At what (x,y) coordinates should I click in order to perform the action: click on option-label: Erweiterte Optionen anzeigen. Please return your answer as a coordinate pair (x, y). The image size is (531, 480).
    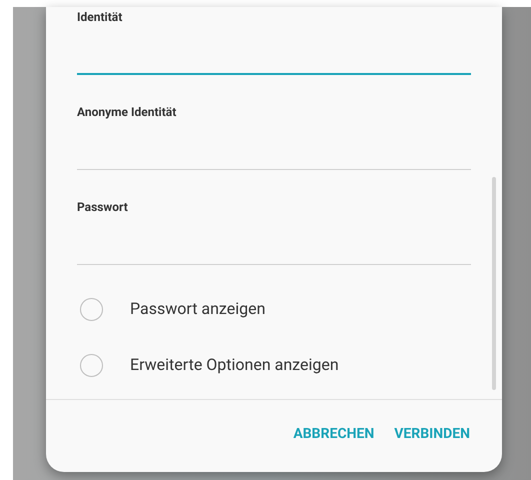
    Looking at the image, I should click on (234, 365).